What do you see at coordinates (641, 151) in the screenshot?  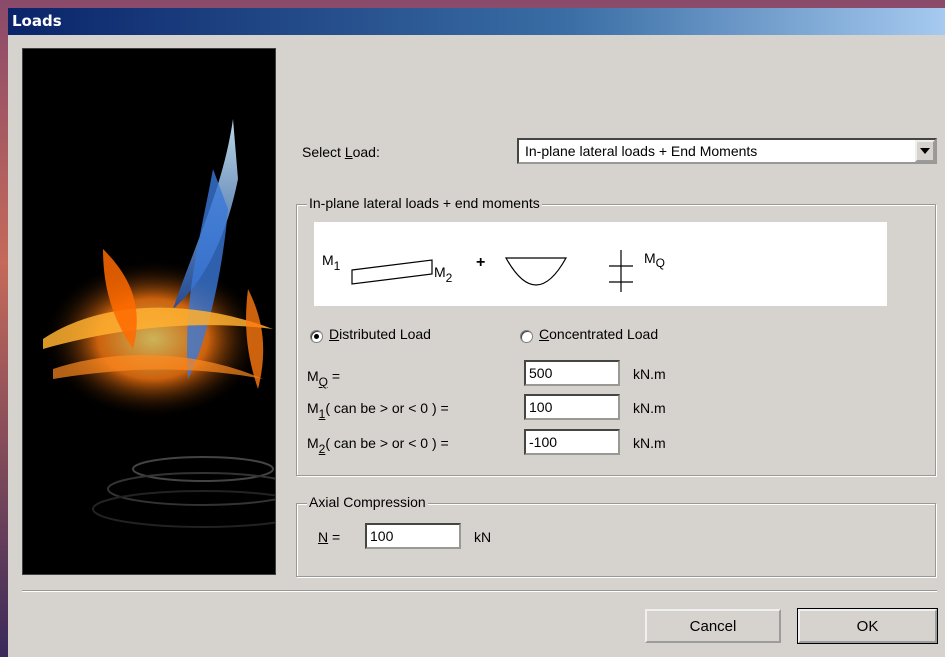 I see `select-load-value: In-plane lateral loads + End Moments` at bounding box center [641, 151].